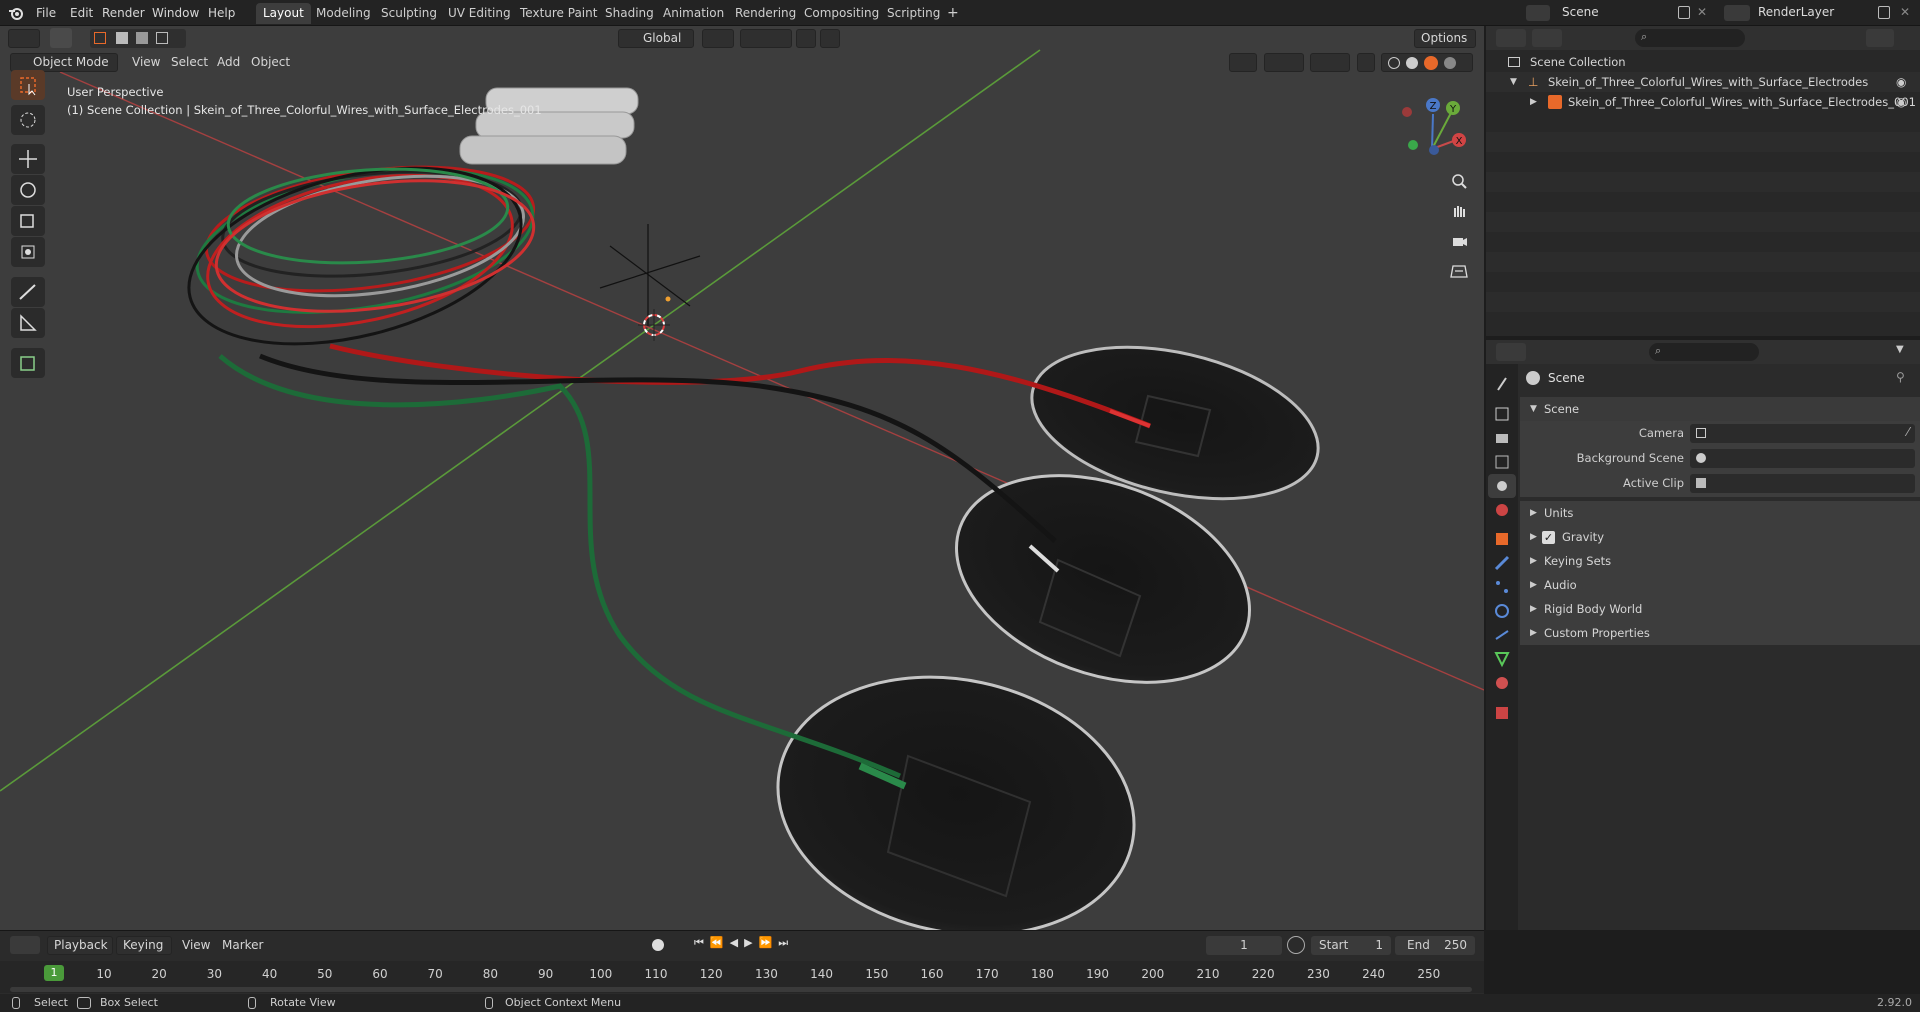 Image resolution: width=1920 pixels, height=1012 pixels. What do you see at coordinates (1412, 63) in the screenshot?
I see `solid-shading-icon` at bounding box center [1412, 63].